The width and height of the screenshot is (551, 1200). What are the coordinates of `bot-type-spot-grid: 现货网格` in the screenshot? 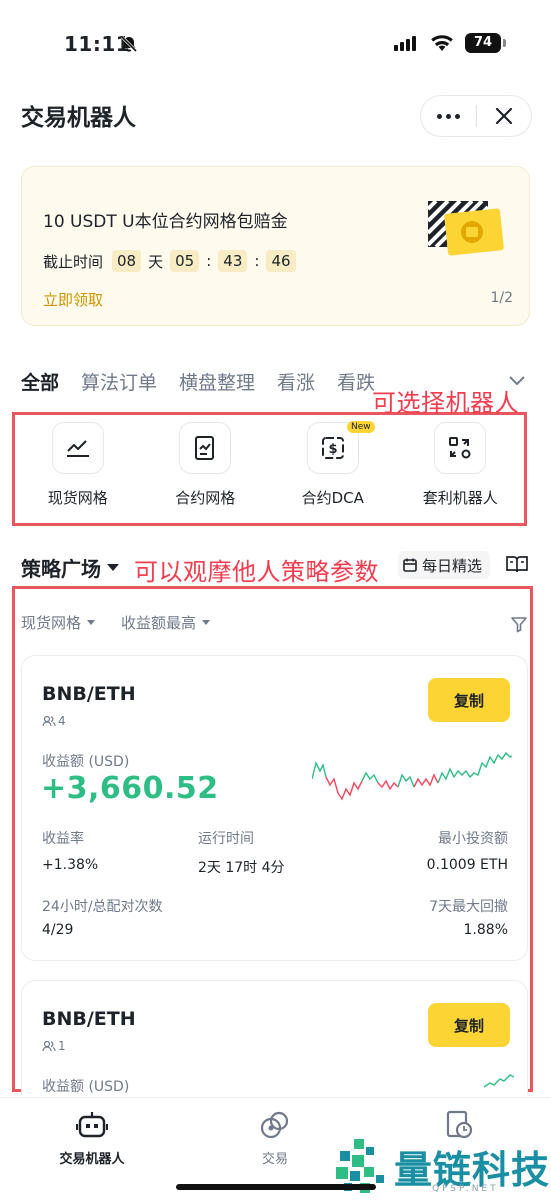 It's located at (78, 465).